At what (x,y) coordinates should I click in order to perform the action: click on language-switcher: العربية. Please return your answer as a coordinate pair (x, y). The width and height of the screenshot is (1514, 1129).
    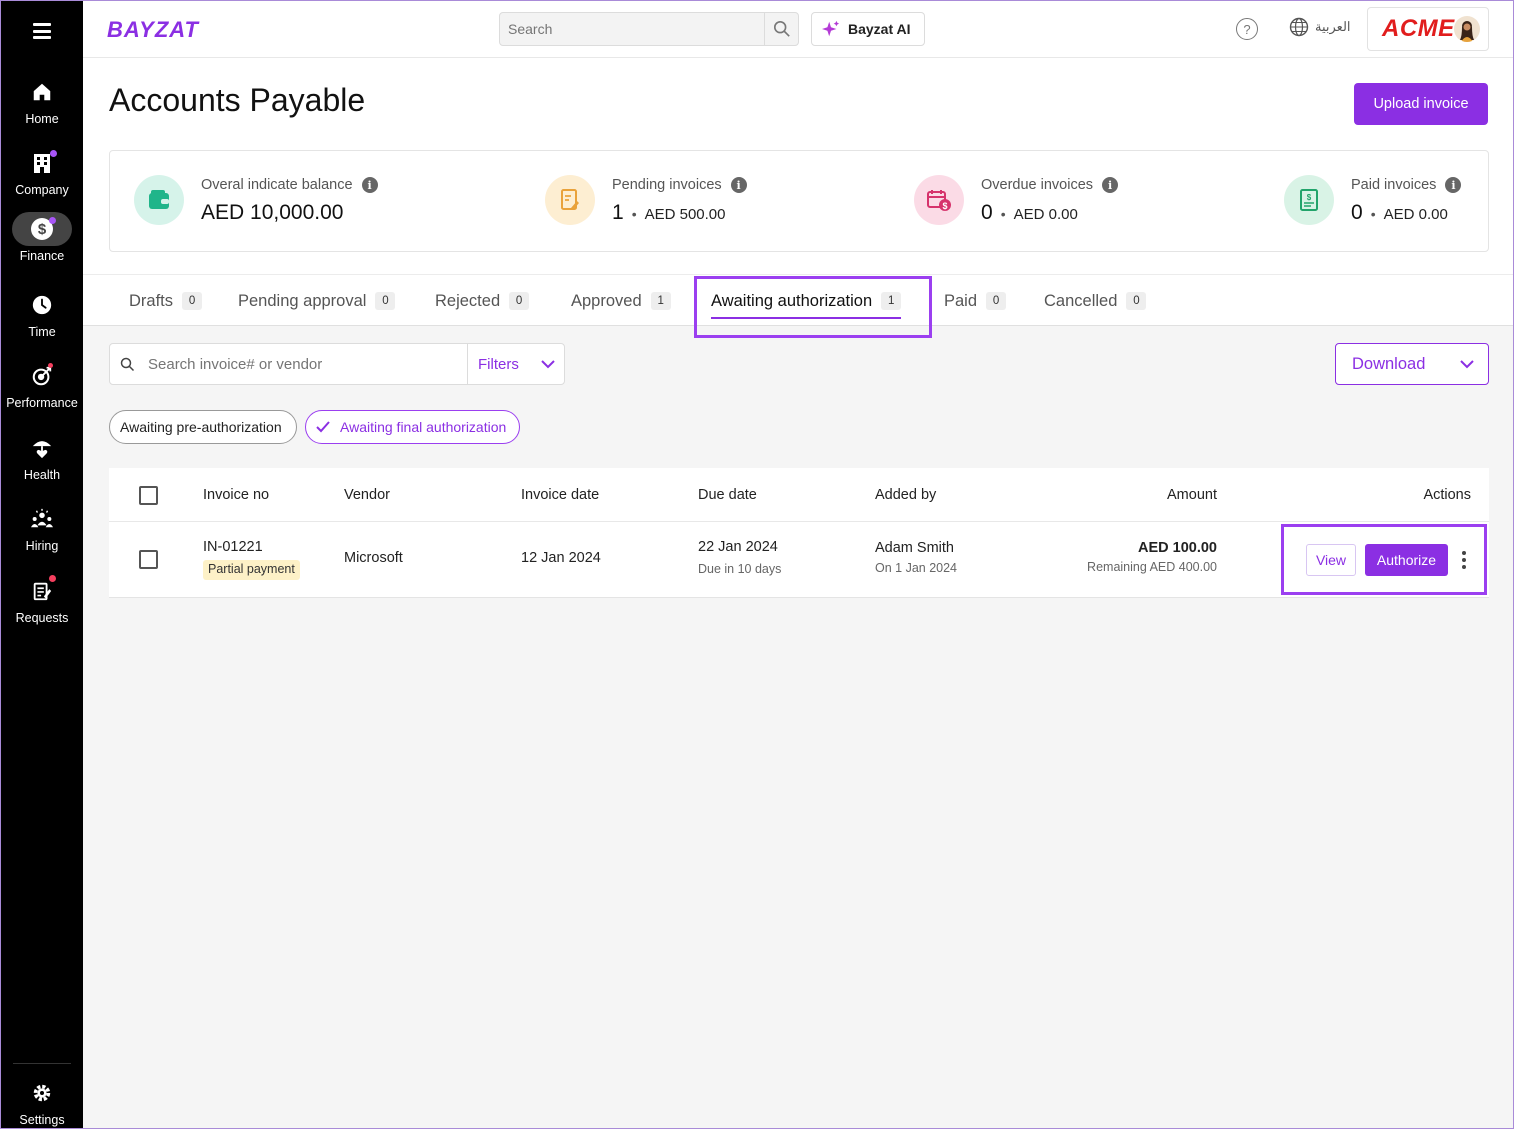
    Looking at the image, I should click on (1320, 27).